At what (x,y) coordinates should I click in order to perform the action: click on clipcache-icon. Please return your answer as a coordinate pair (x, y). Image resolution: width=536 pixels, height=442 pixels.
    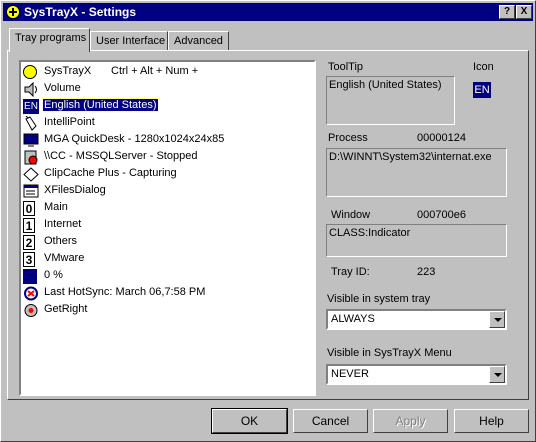
    Looking at the image, I should click on (31, 174).